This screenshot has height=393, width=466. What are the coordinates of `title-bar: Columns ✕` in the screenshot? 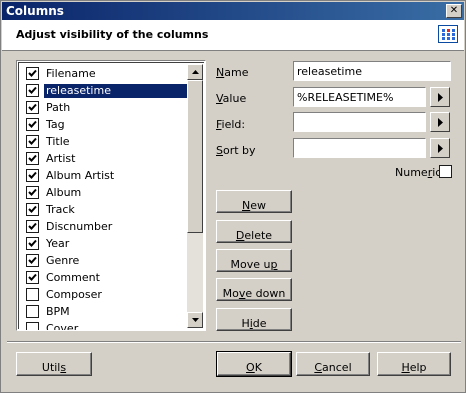 It's located at (233, 11).